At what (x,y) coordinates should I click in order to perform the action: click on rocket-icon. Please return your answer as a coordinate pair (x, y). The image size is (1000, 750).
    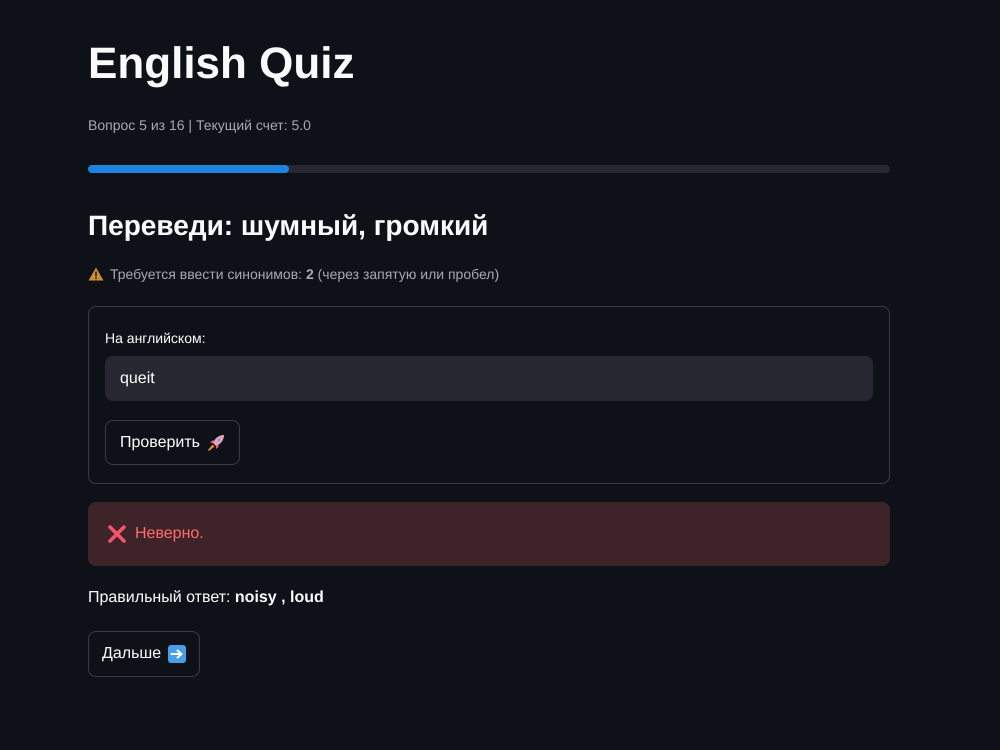
    Looking at the image, I should click on (216, 443).